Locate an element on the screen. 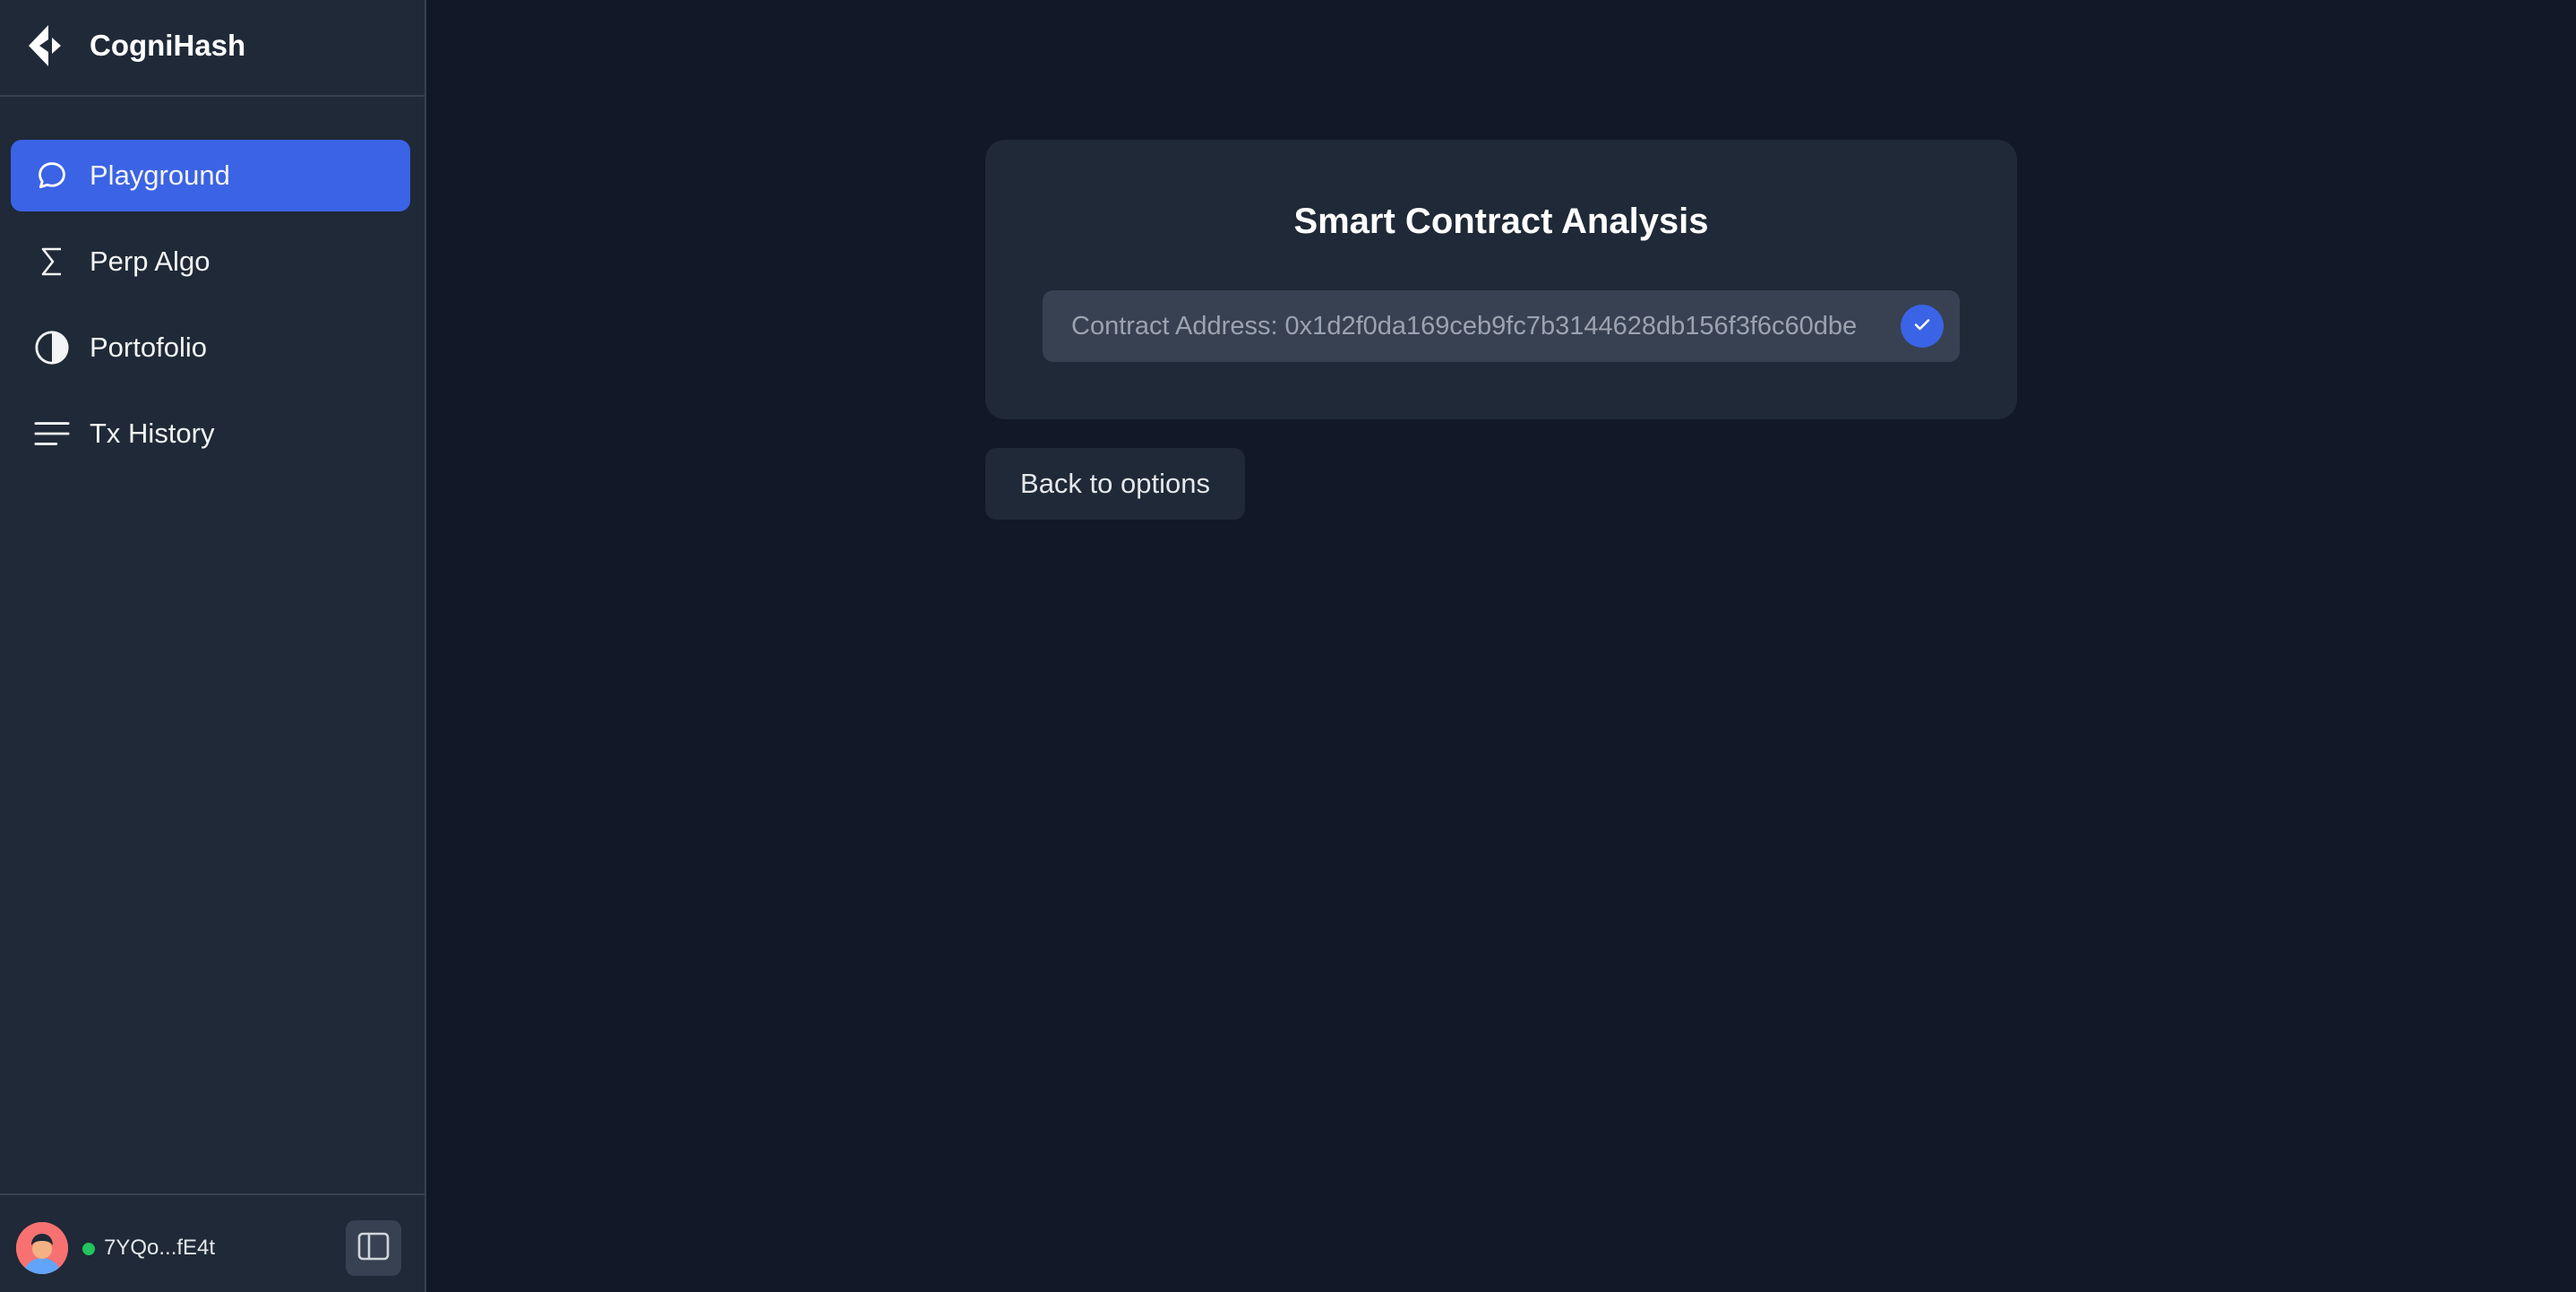 This screenshot has width=2576, height=1292. sidebar-footer: 7YQo...fE4t is located at coordinates (212, 1242).